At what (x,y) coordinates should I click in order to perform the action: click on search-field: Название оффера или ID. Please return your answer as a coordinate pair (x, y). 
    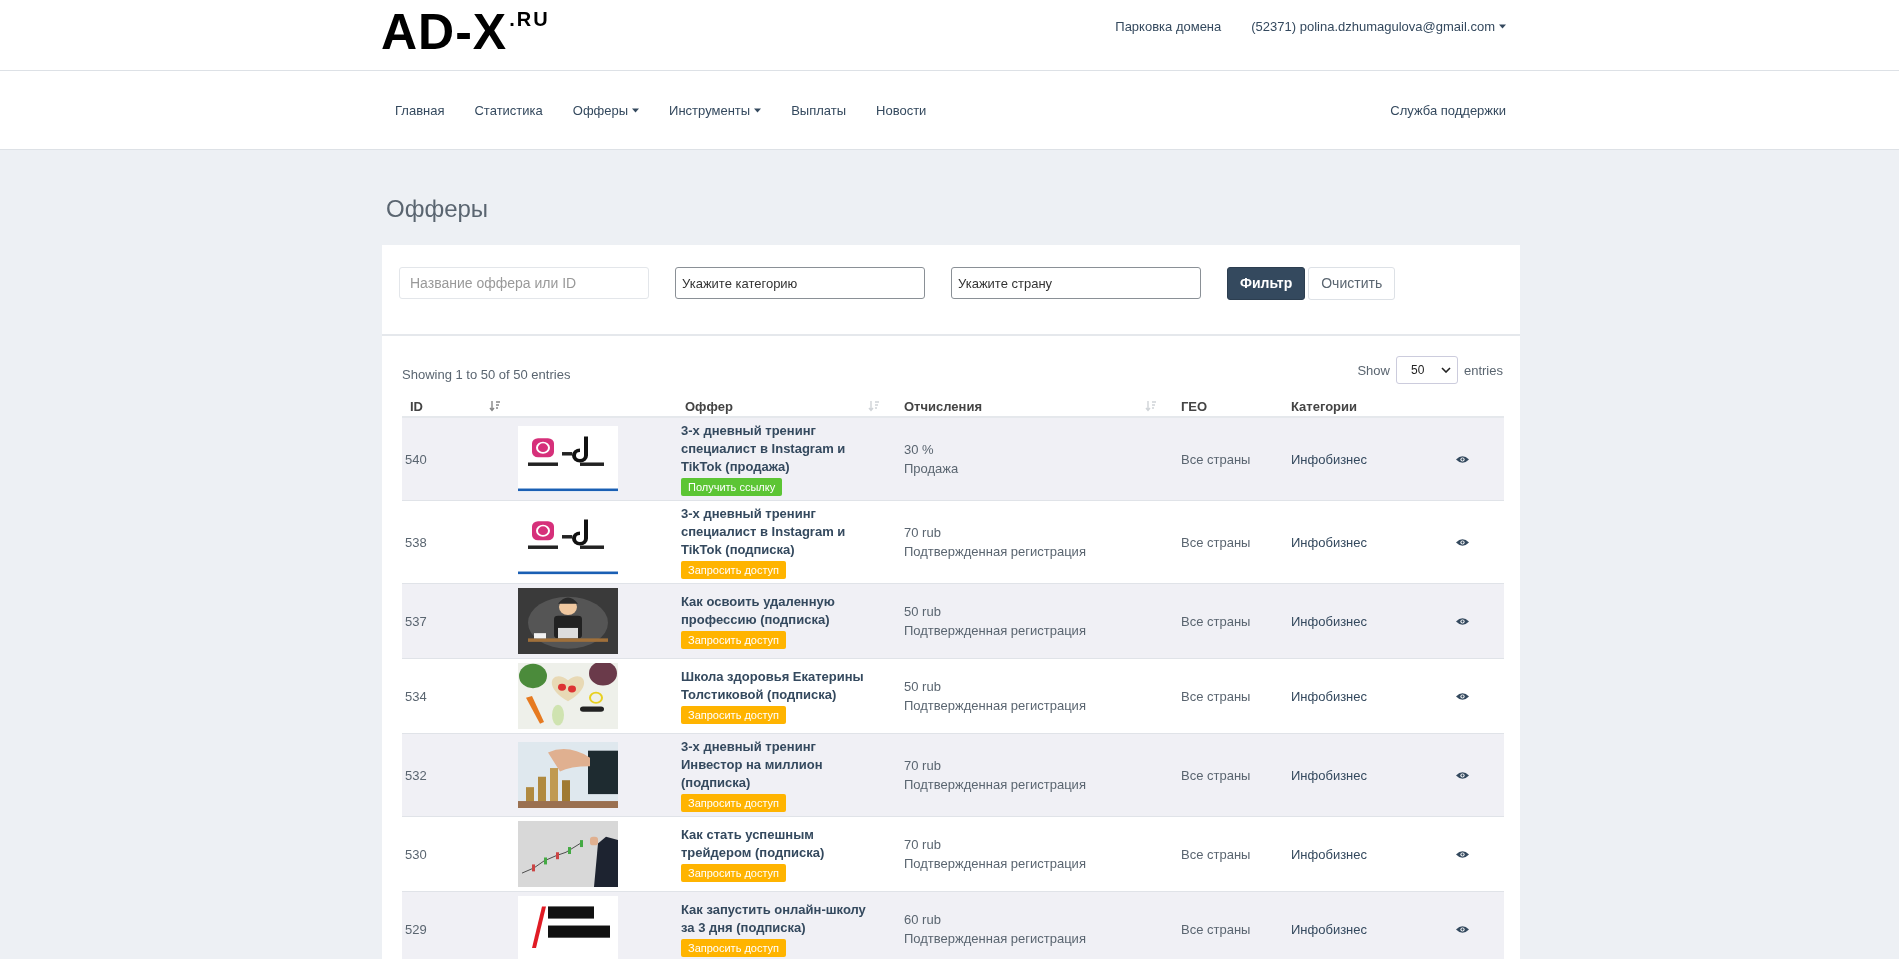
    Looking at the image, I should click on (524, 283).